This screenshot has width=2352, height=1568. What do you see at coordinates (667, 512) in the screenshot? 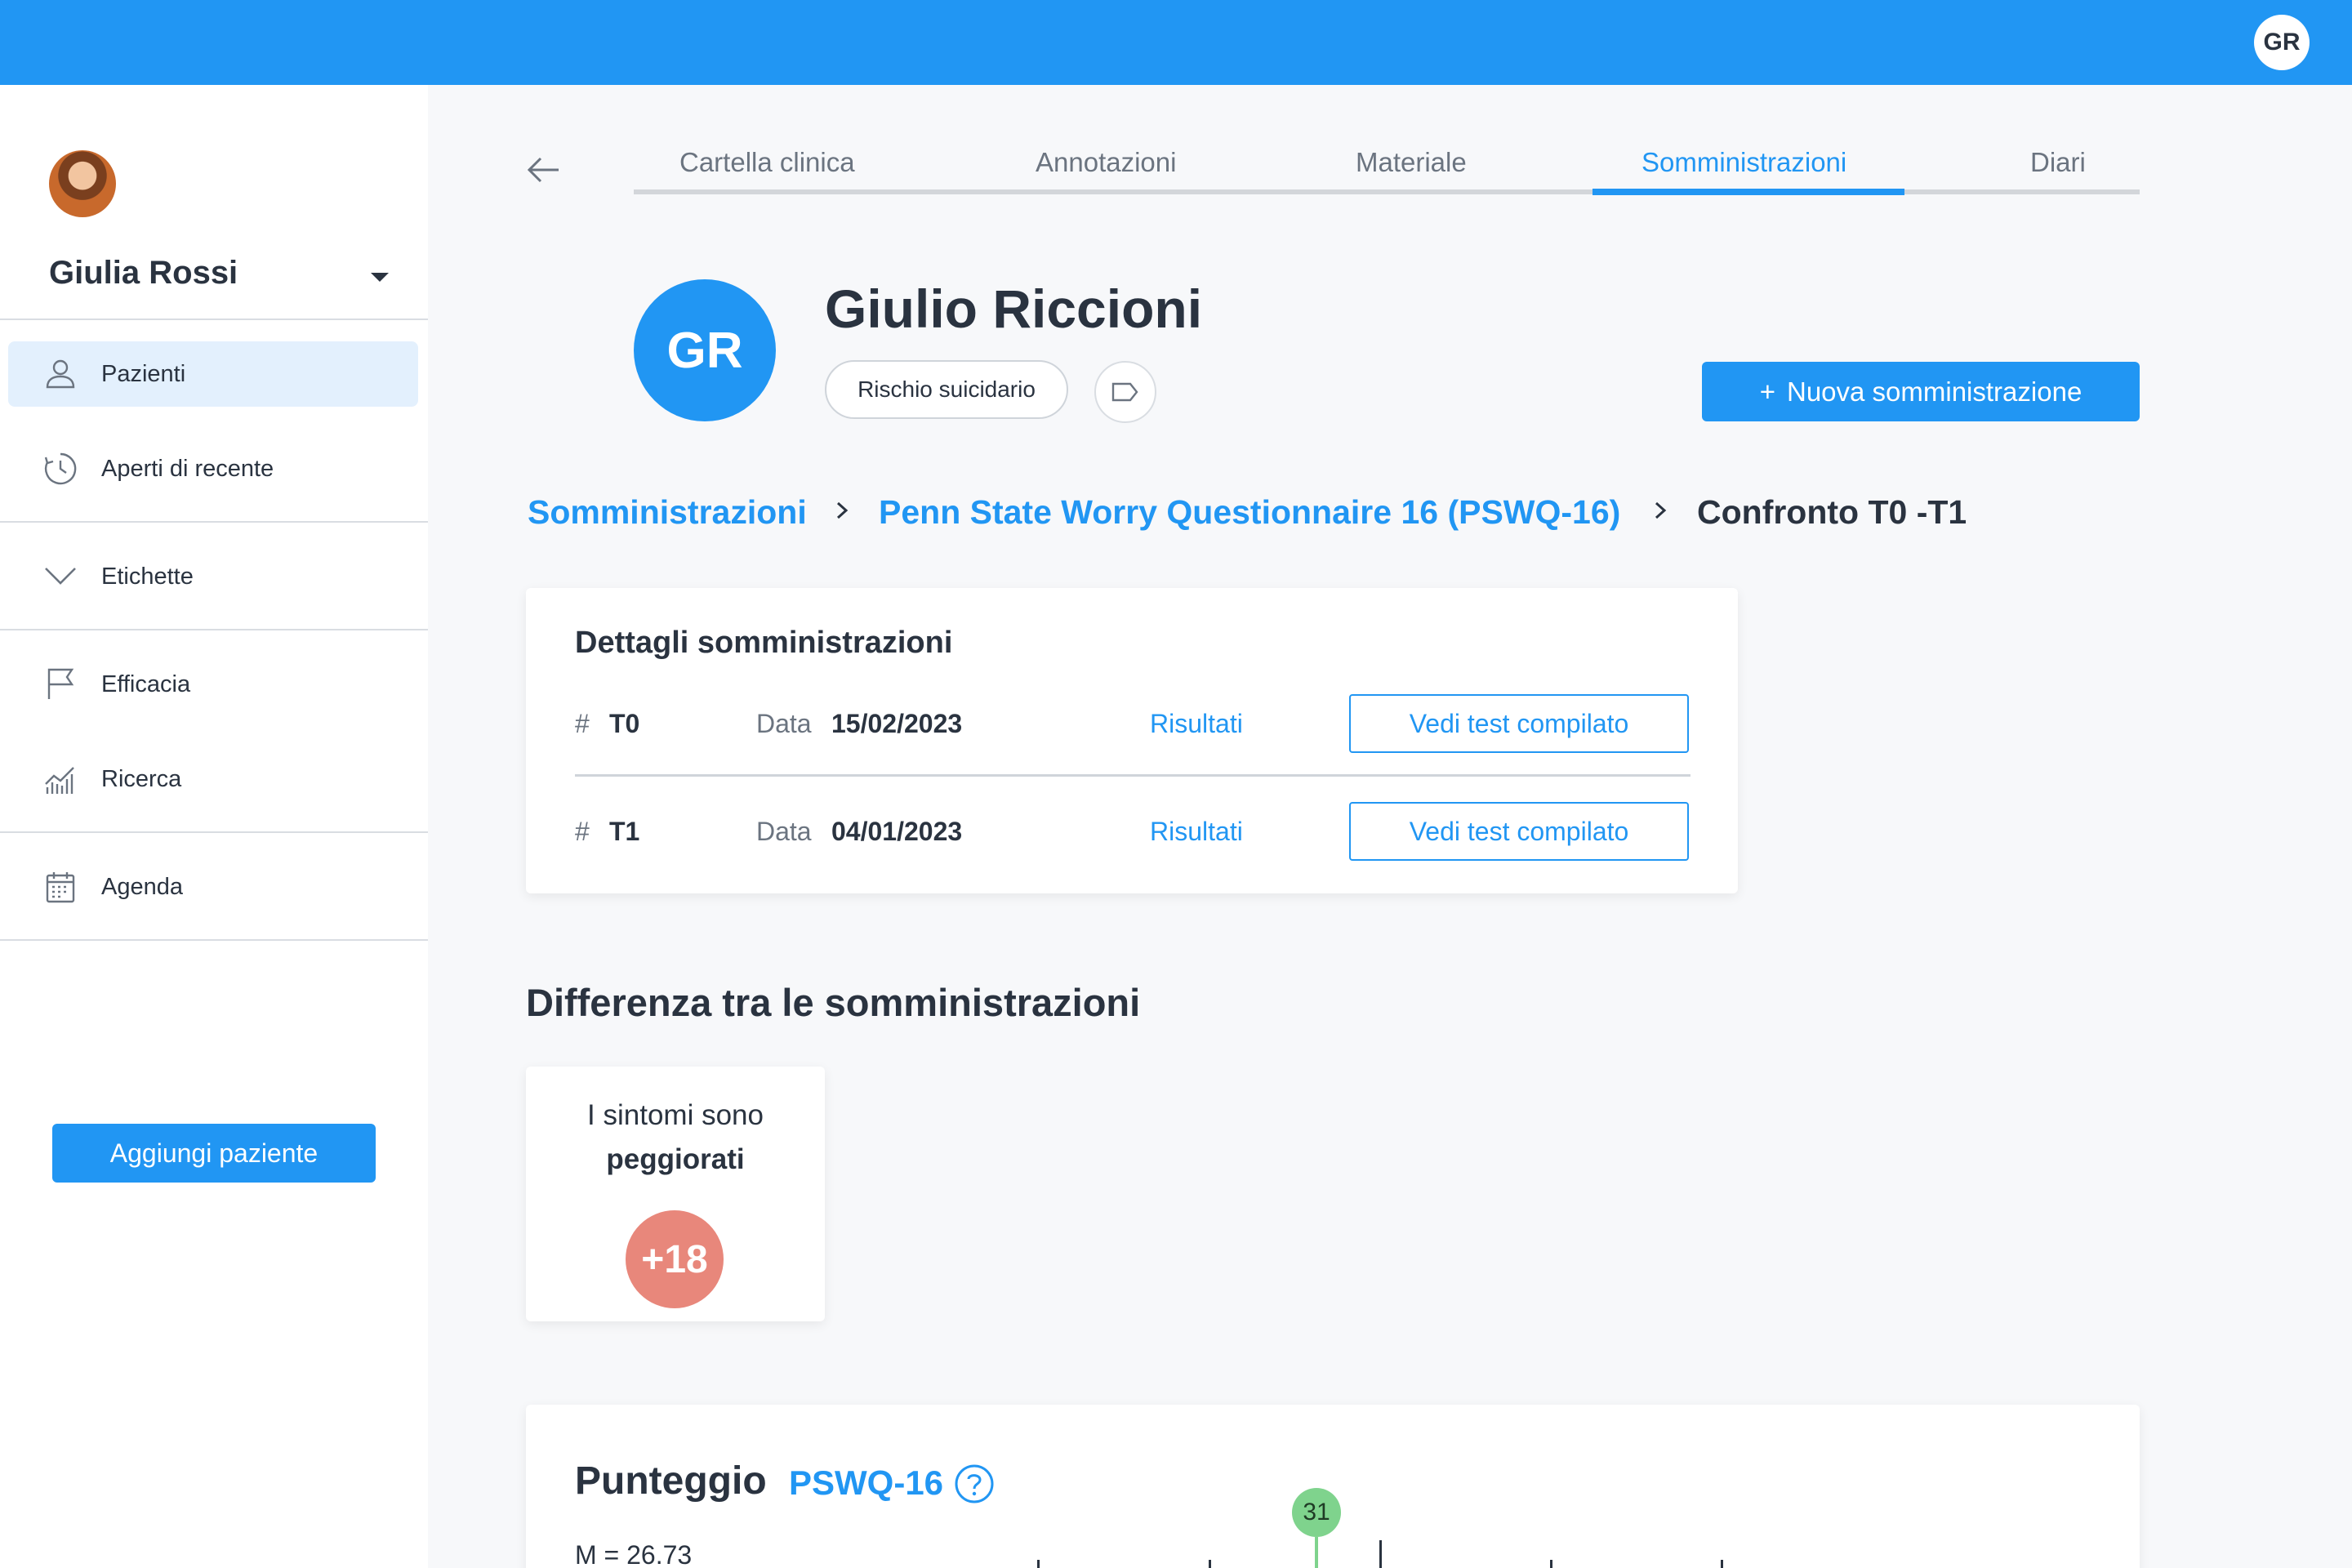
I see `breadcrumb-item-somministrazioni: Somministrazioni` at bounding box center [667, 512].